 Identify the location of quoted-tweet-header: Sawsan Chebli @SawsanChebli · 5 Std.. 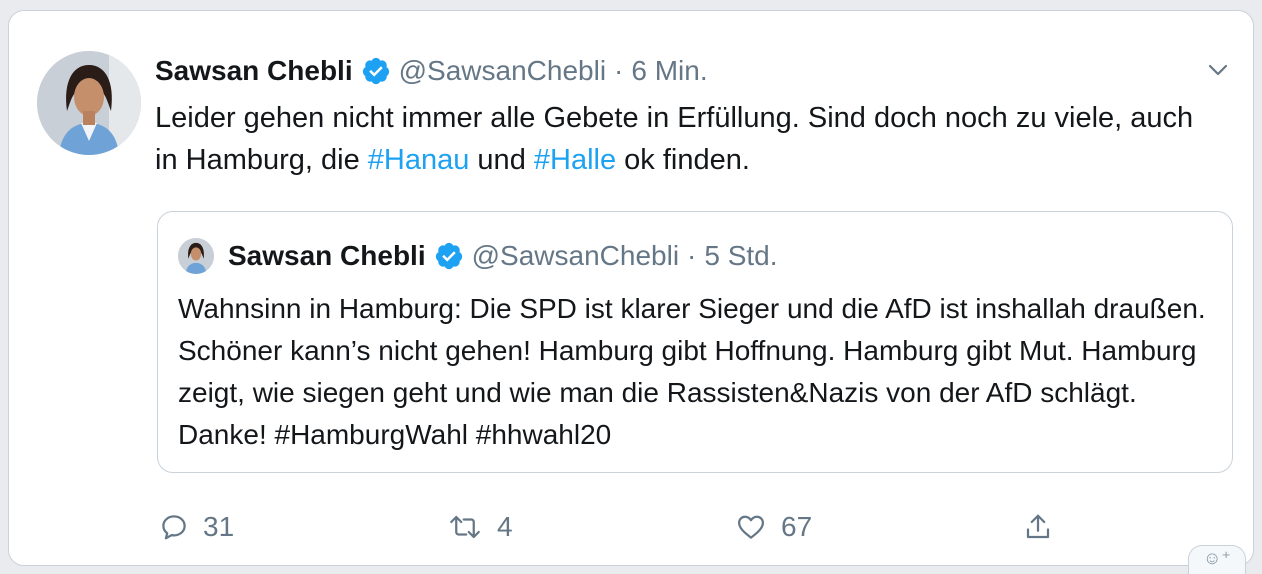
(478, 256).